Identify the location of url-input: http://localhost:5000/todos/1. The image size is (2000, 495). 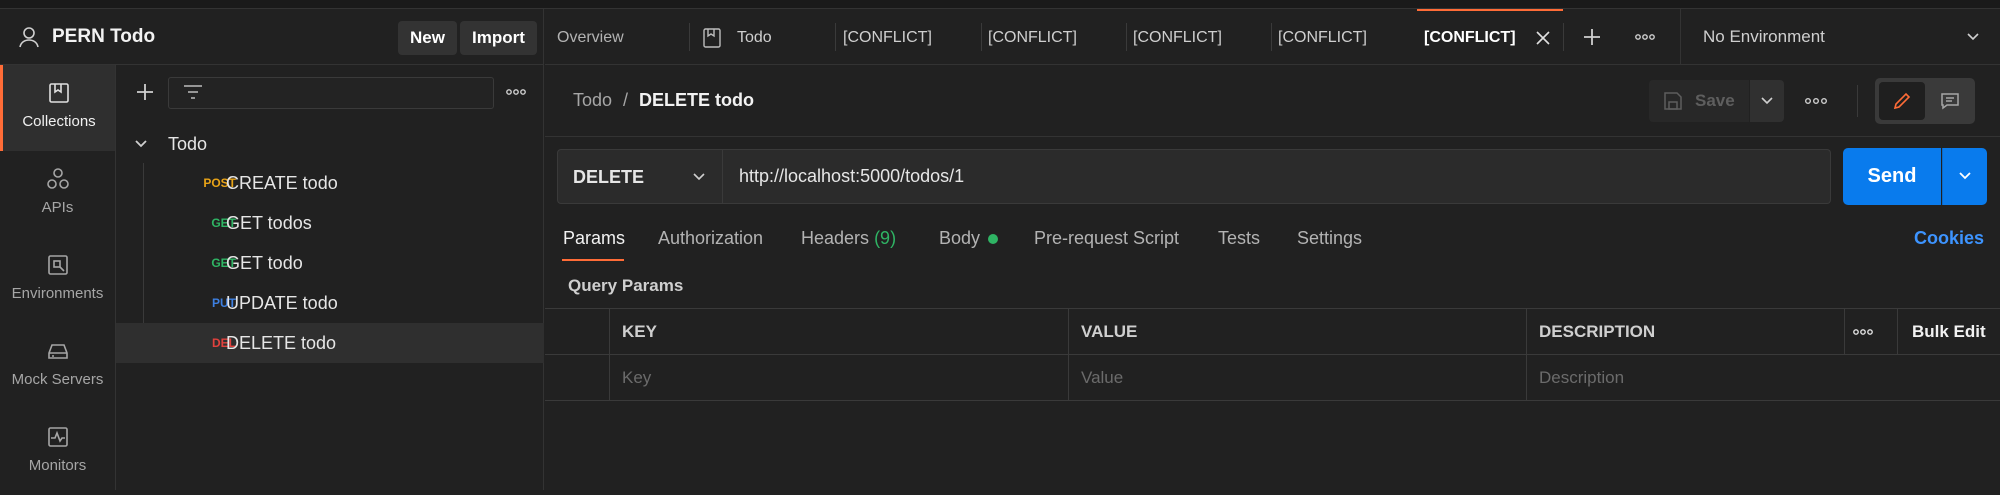
(1277, 176).